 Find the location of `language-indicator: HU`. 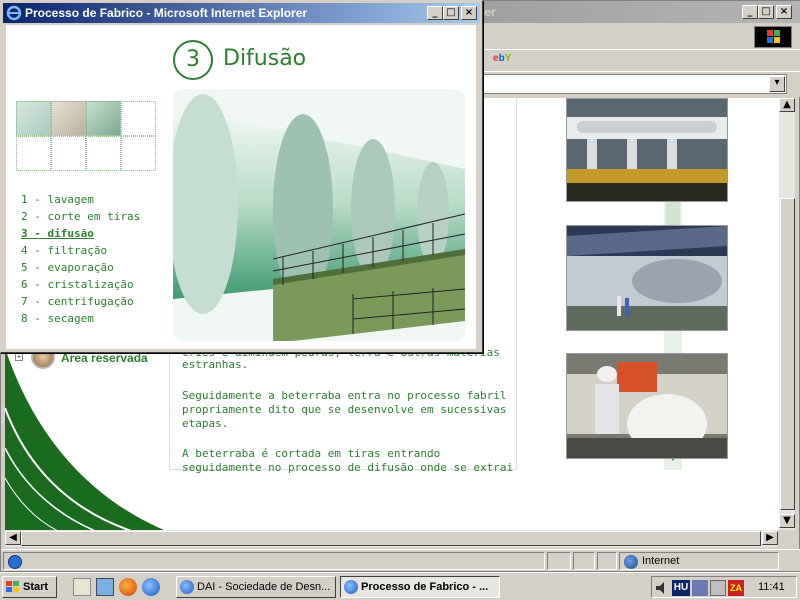

language-indicator: HU is located at coordinates (681, 588).